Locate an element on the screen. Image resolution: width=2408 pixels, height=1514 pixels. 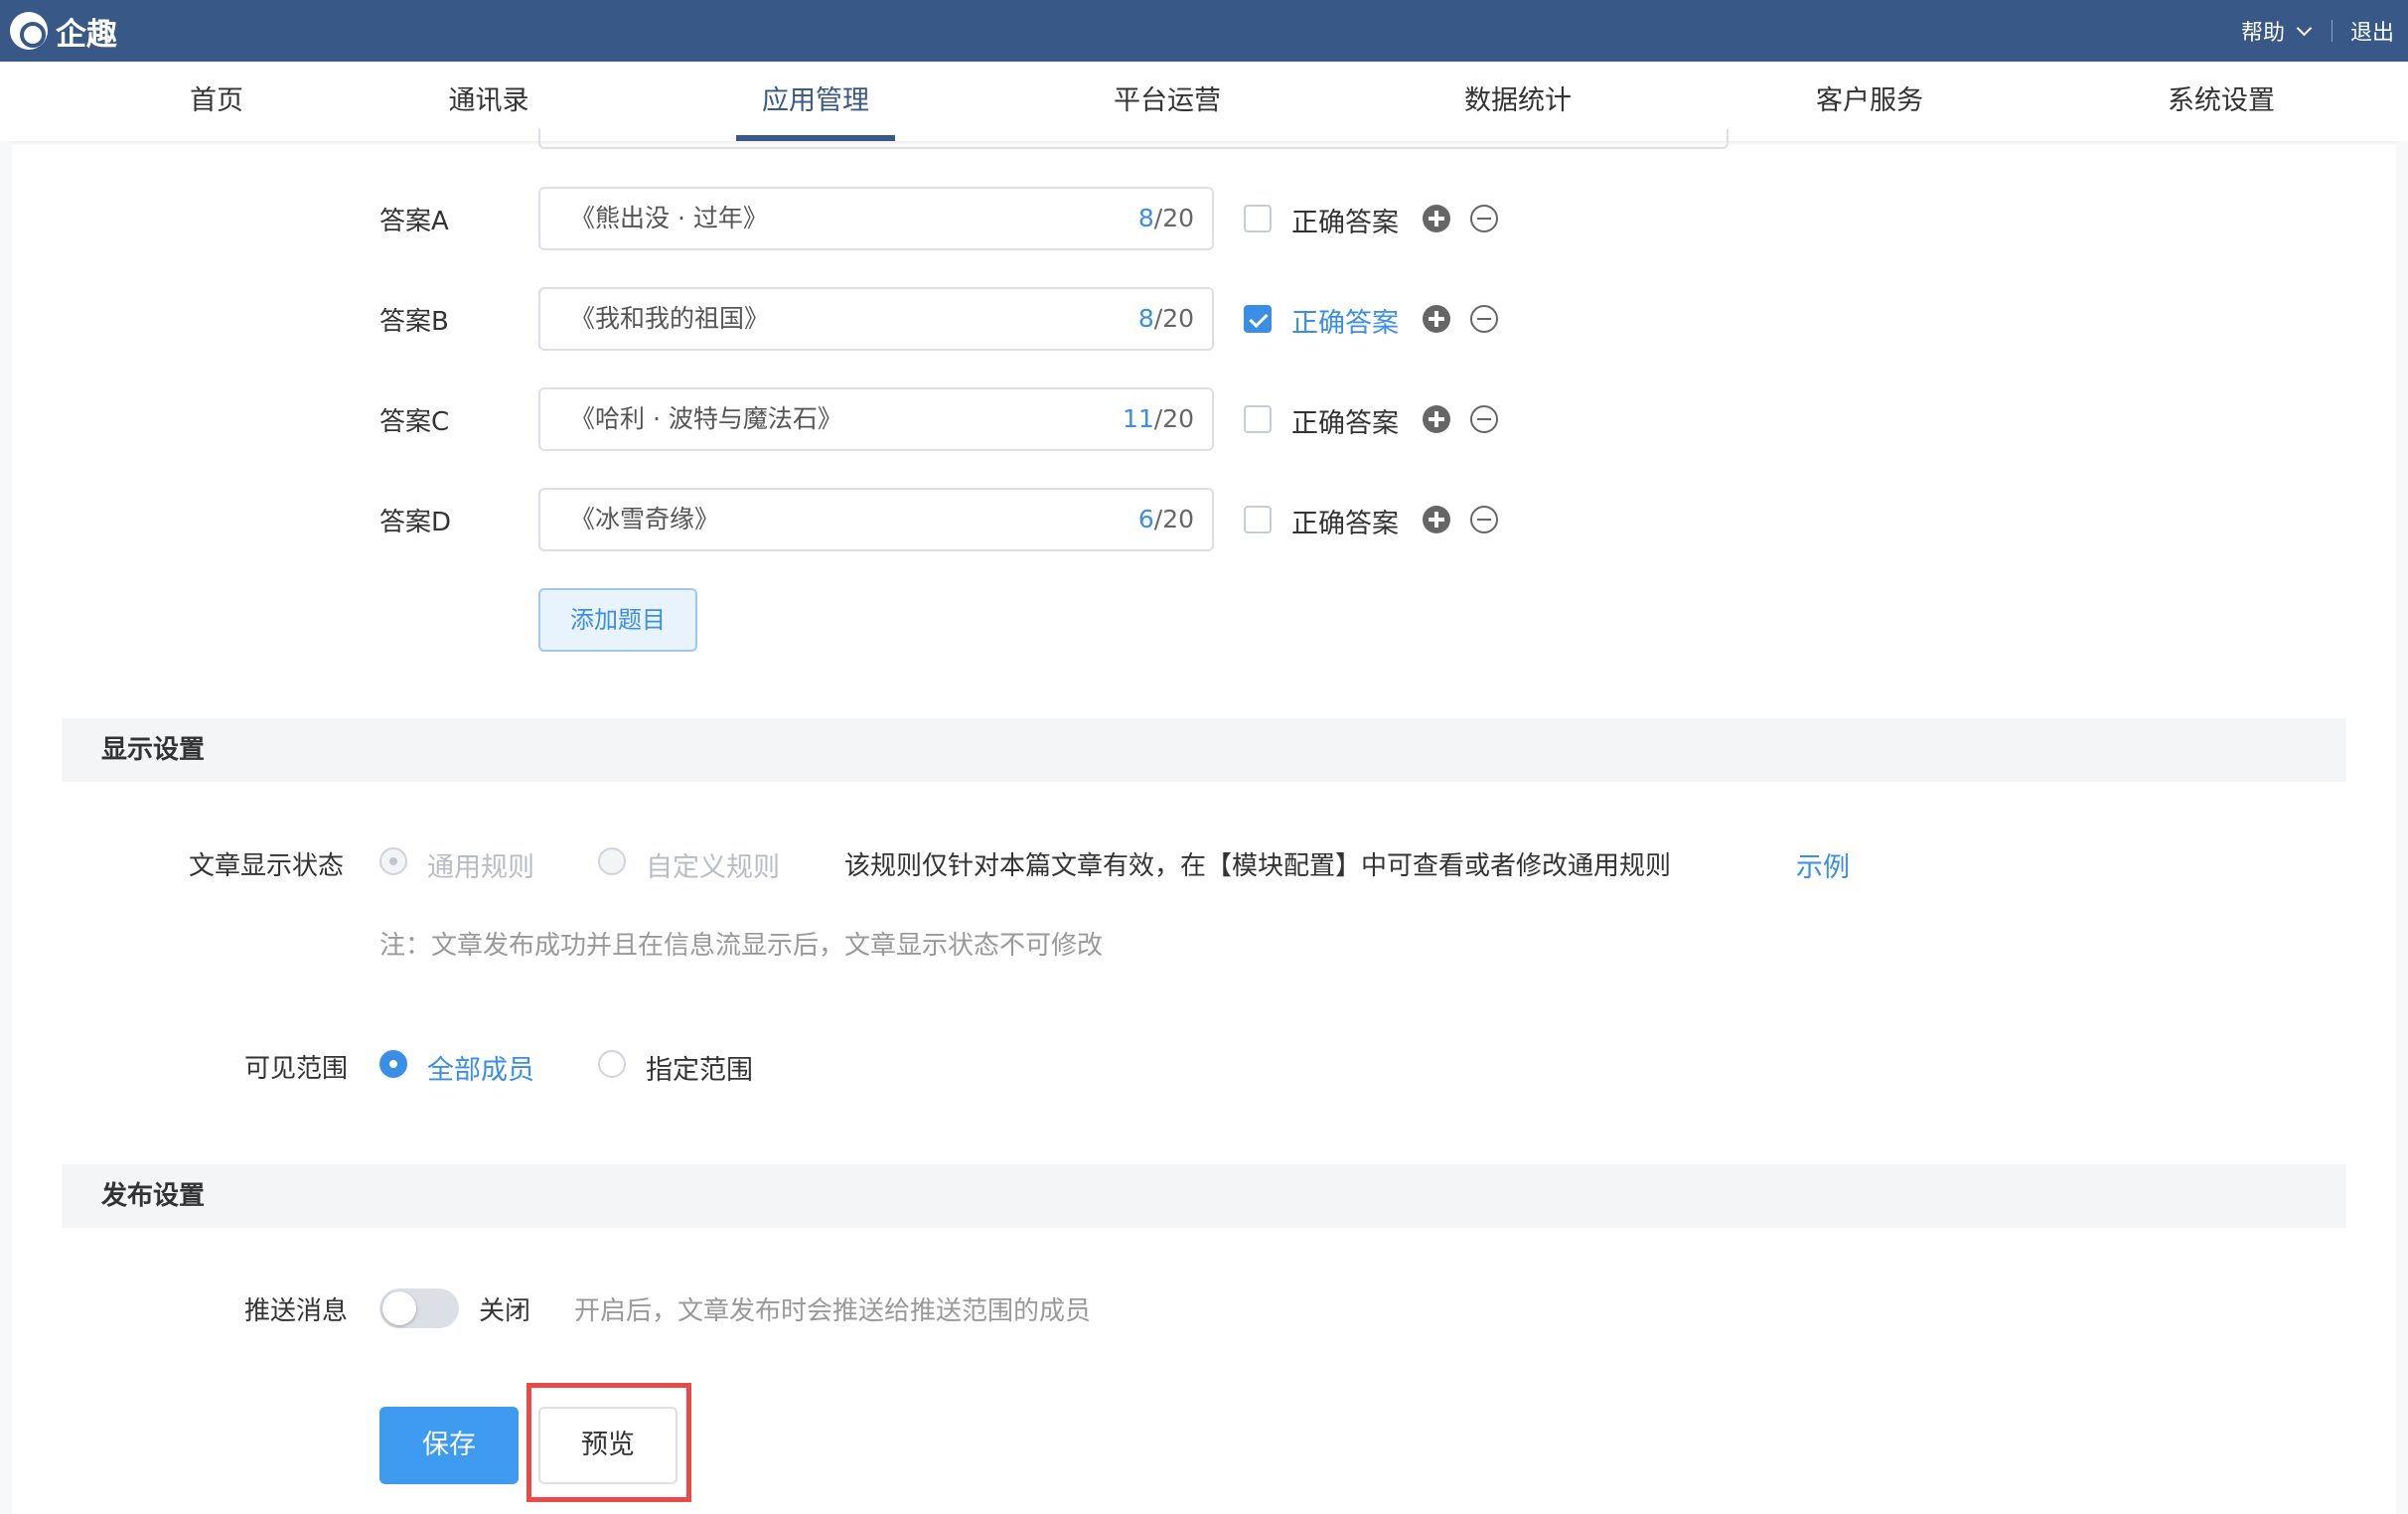
answer-a-input: 《熊出没 · 过年》 8/20 is located at coordinates (876, 218).